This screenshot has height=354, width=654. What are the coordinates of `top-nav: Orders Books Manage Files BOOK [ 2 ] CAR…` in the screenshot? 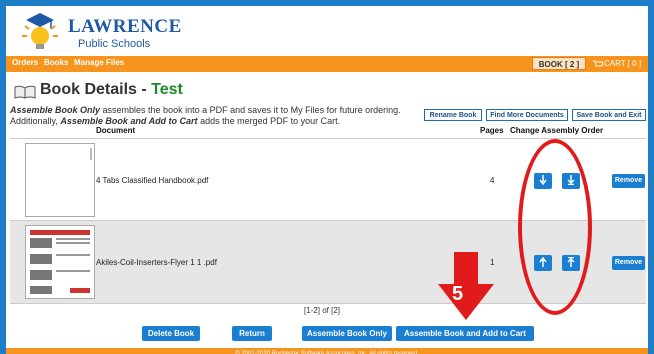 It's located at (327, 64).